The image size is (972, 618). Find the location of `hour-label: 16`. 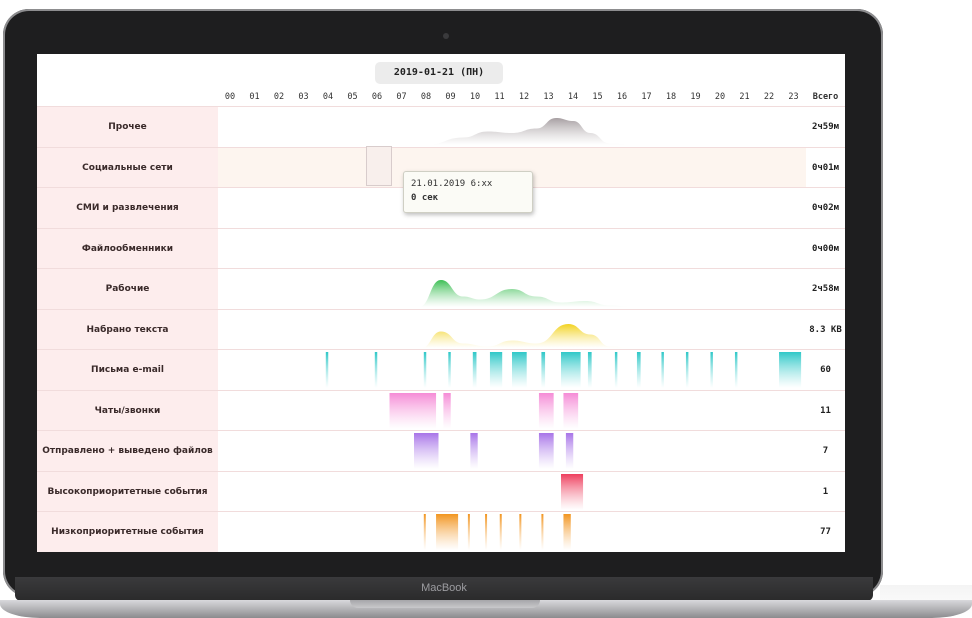

hour-label: 16 is located at coordinates (622, 97).